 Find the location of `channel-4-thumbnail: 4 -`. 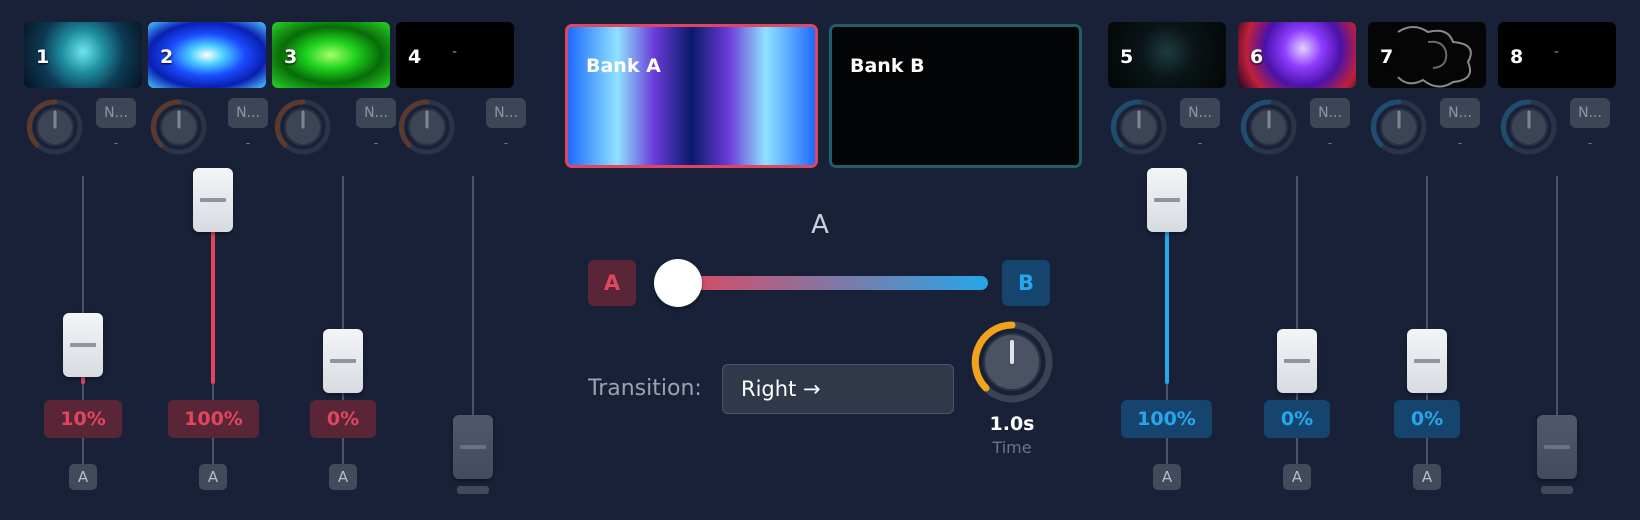

channel-4-thumbnail: 4 - is located at coordinates (455, 55).